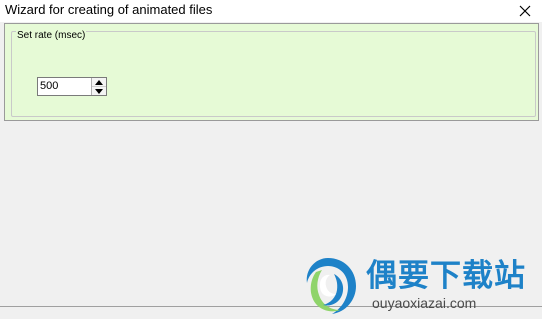 This screenshot has width=542, height=319. I want to click on rate-spinbox, so click(72, 86).